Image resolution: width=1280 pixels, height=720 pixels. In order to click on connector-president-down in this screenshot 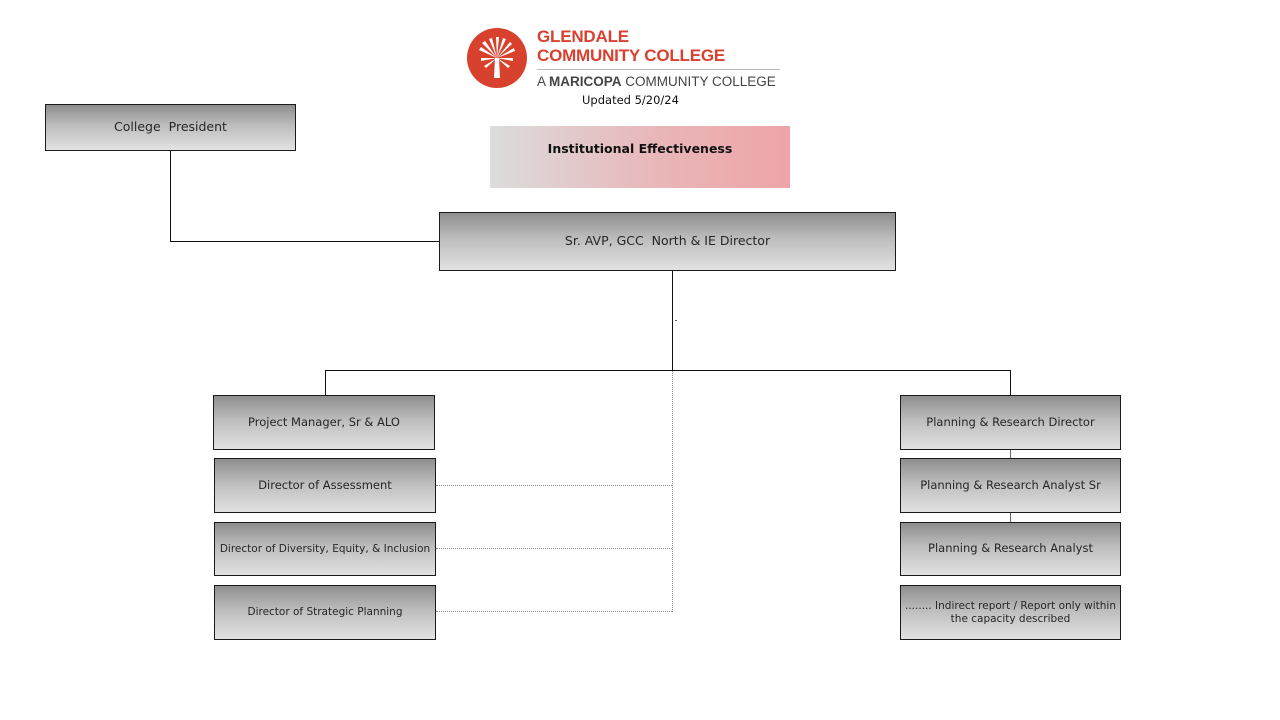, I will do `click(170, 196)`.